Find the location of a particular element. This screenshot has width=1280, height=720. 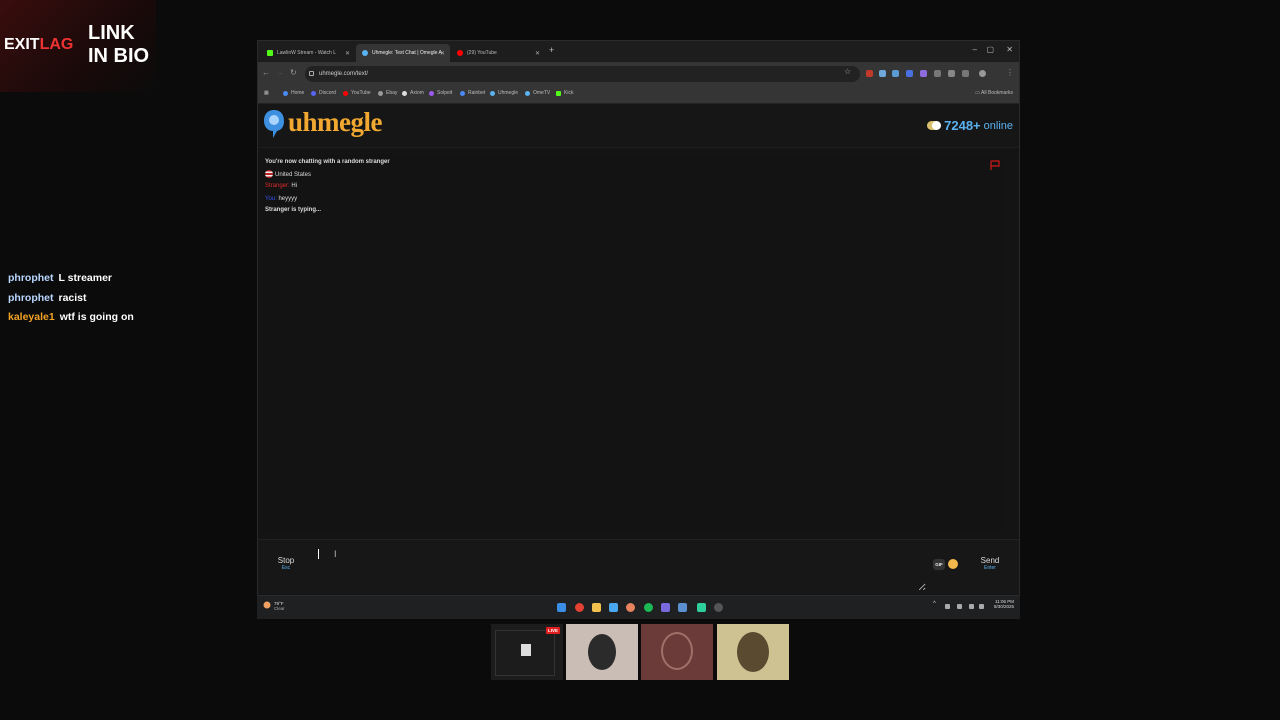

bookmark-youtube: YouTube is located at coordinates (357, 93).